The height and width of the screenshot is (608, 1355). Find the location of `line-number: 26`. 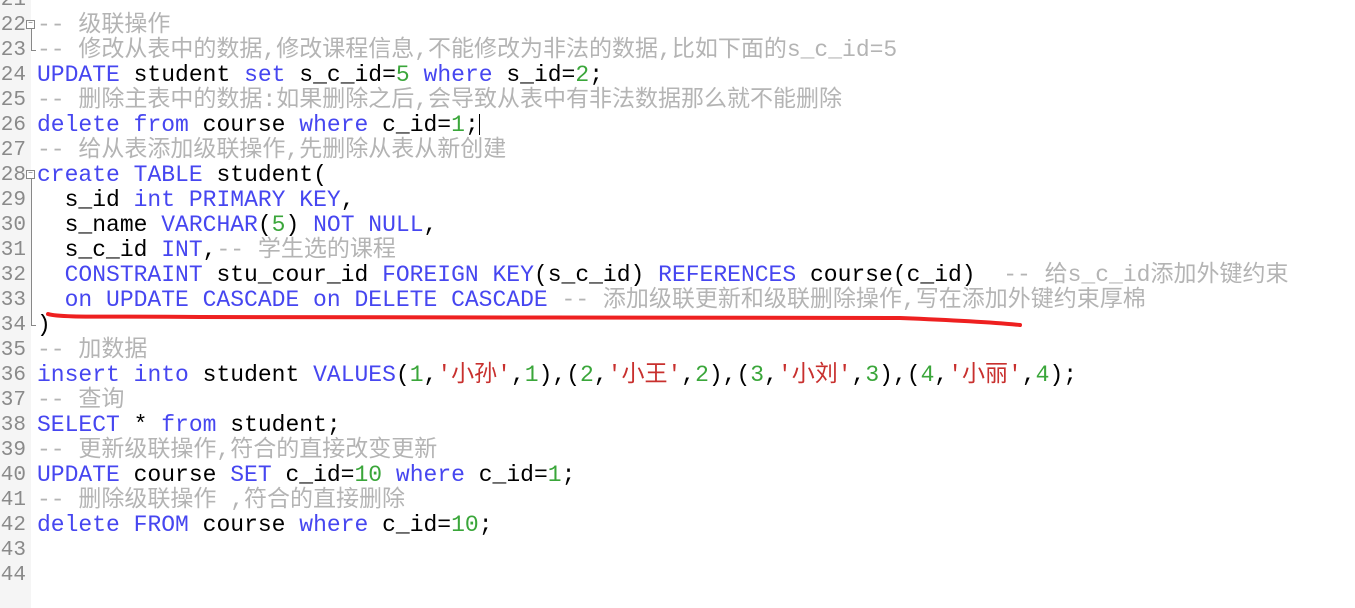

line-number: 26 is located at coordinates (13, 125).